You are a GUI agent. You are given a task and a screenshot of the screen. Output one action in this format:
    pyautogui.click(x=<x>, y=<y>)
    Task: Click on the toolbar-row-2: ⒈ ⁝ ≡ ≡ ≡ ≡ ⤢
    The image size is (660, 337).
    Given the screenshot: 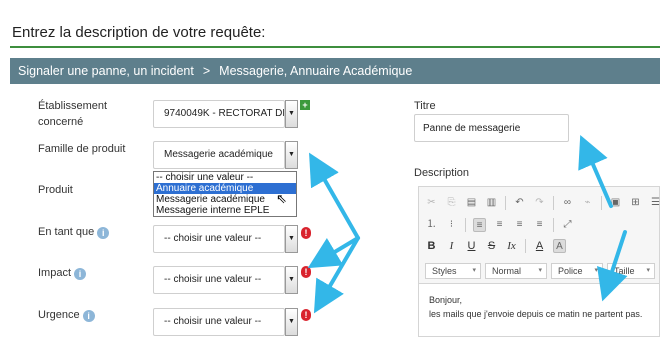 What is the action you would take?
    pyautogui.click(x=503, y=225)
    